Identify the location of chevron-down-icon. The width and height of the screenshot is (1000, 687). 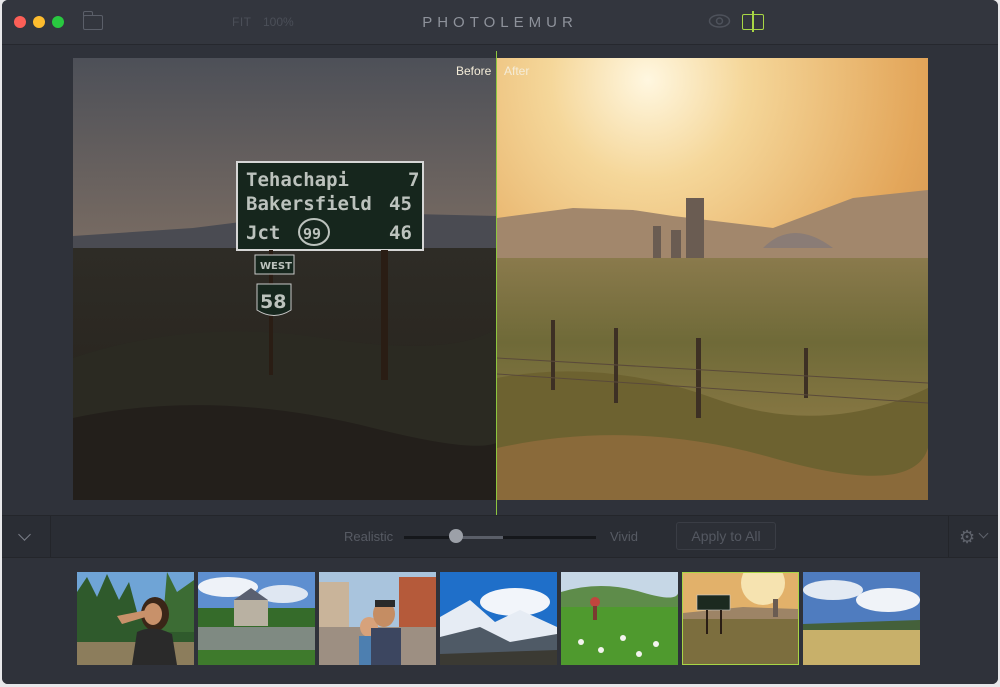
(26, 536).